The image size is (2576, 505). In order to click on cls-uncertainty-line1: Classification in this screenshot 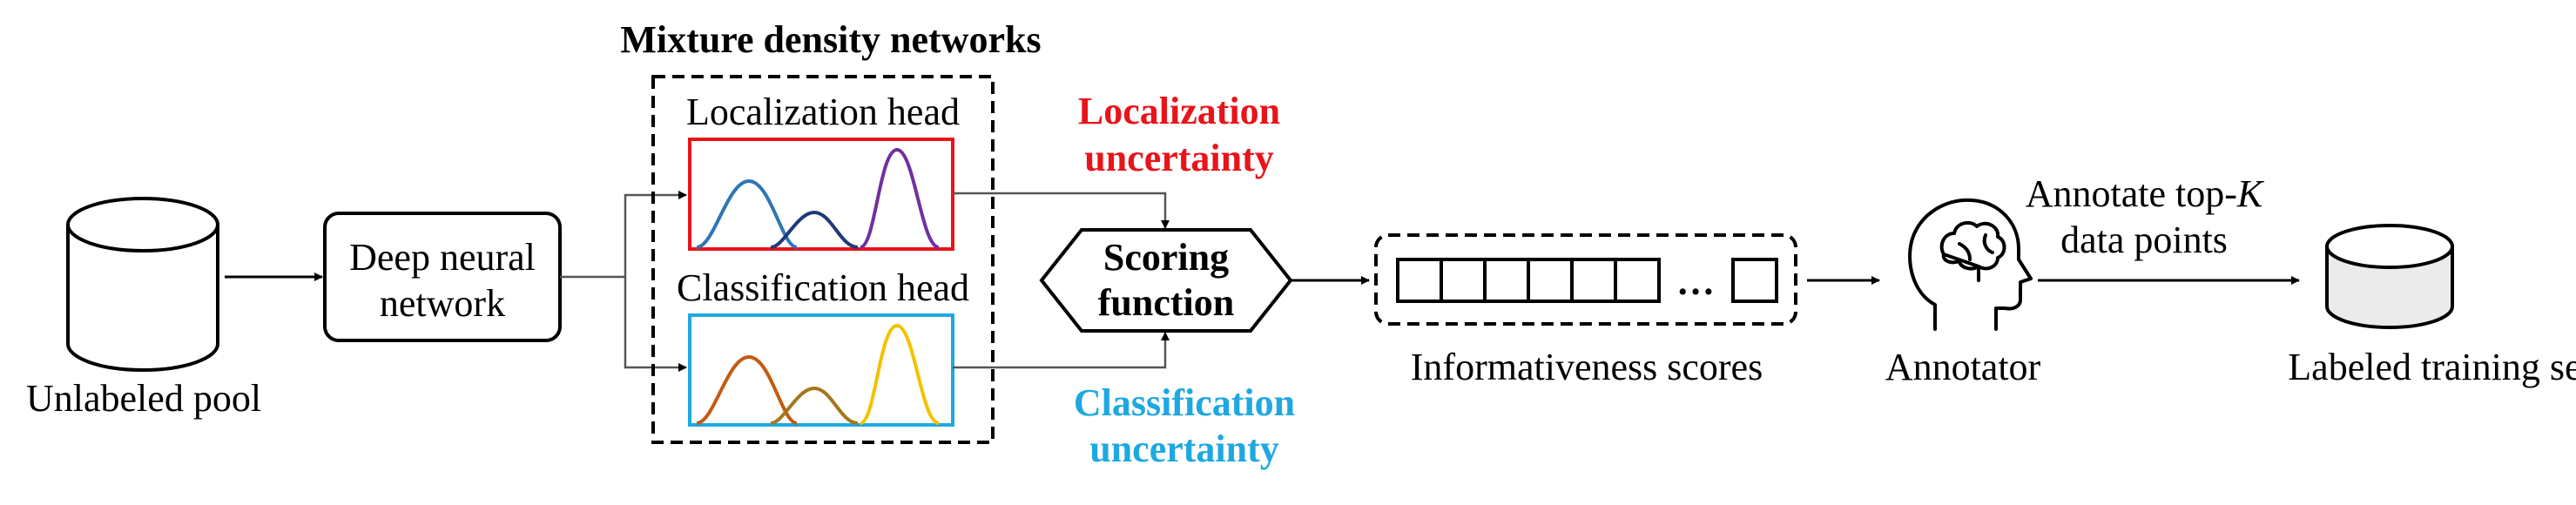, I will do `click(1184, 402)`.